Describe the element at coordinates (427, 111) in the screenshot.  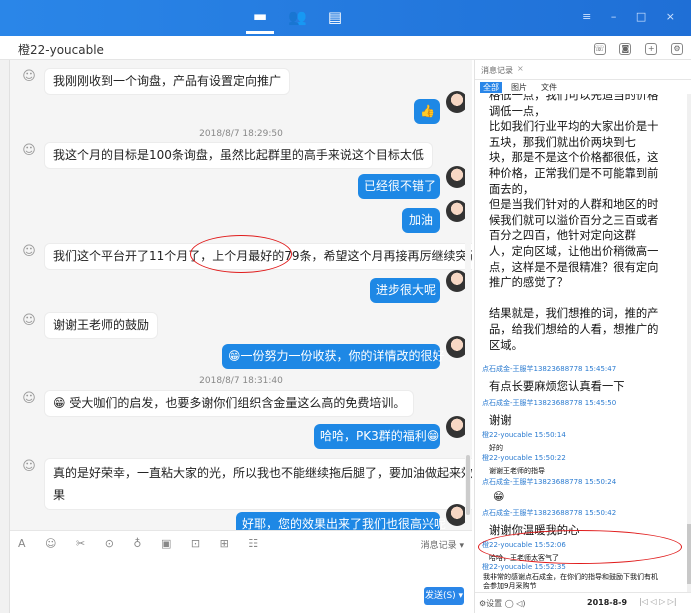
I see `message-bubble-out: 👍` at that location.